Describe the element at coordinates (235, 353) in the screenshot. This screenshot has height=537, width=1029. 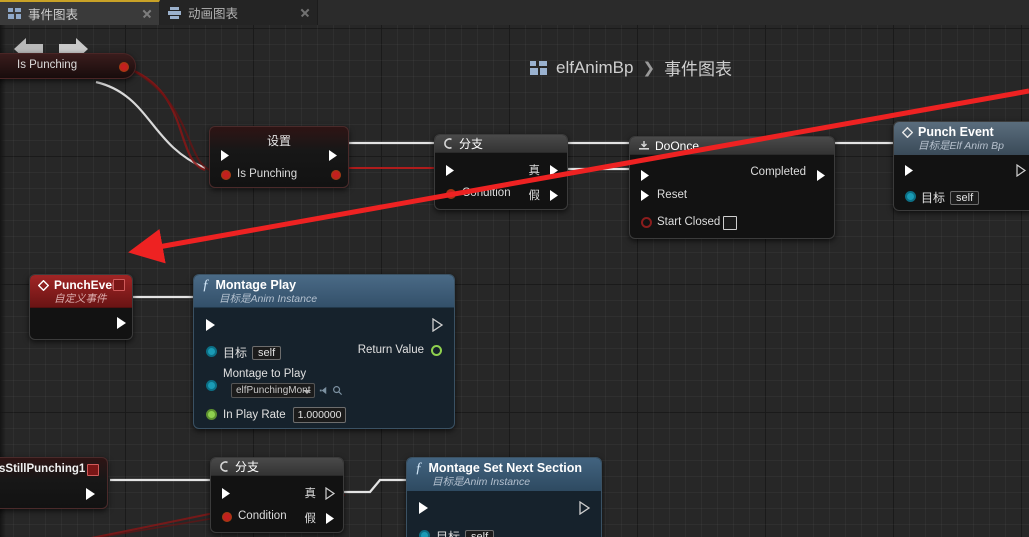
I see `montage-play-target-label: 目标` at that location.